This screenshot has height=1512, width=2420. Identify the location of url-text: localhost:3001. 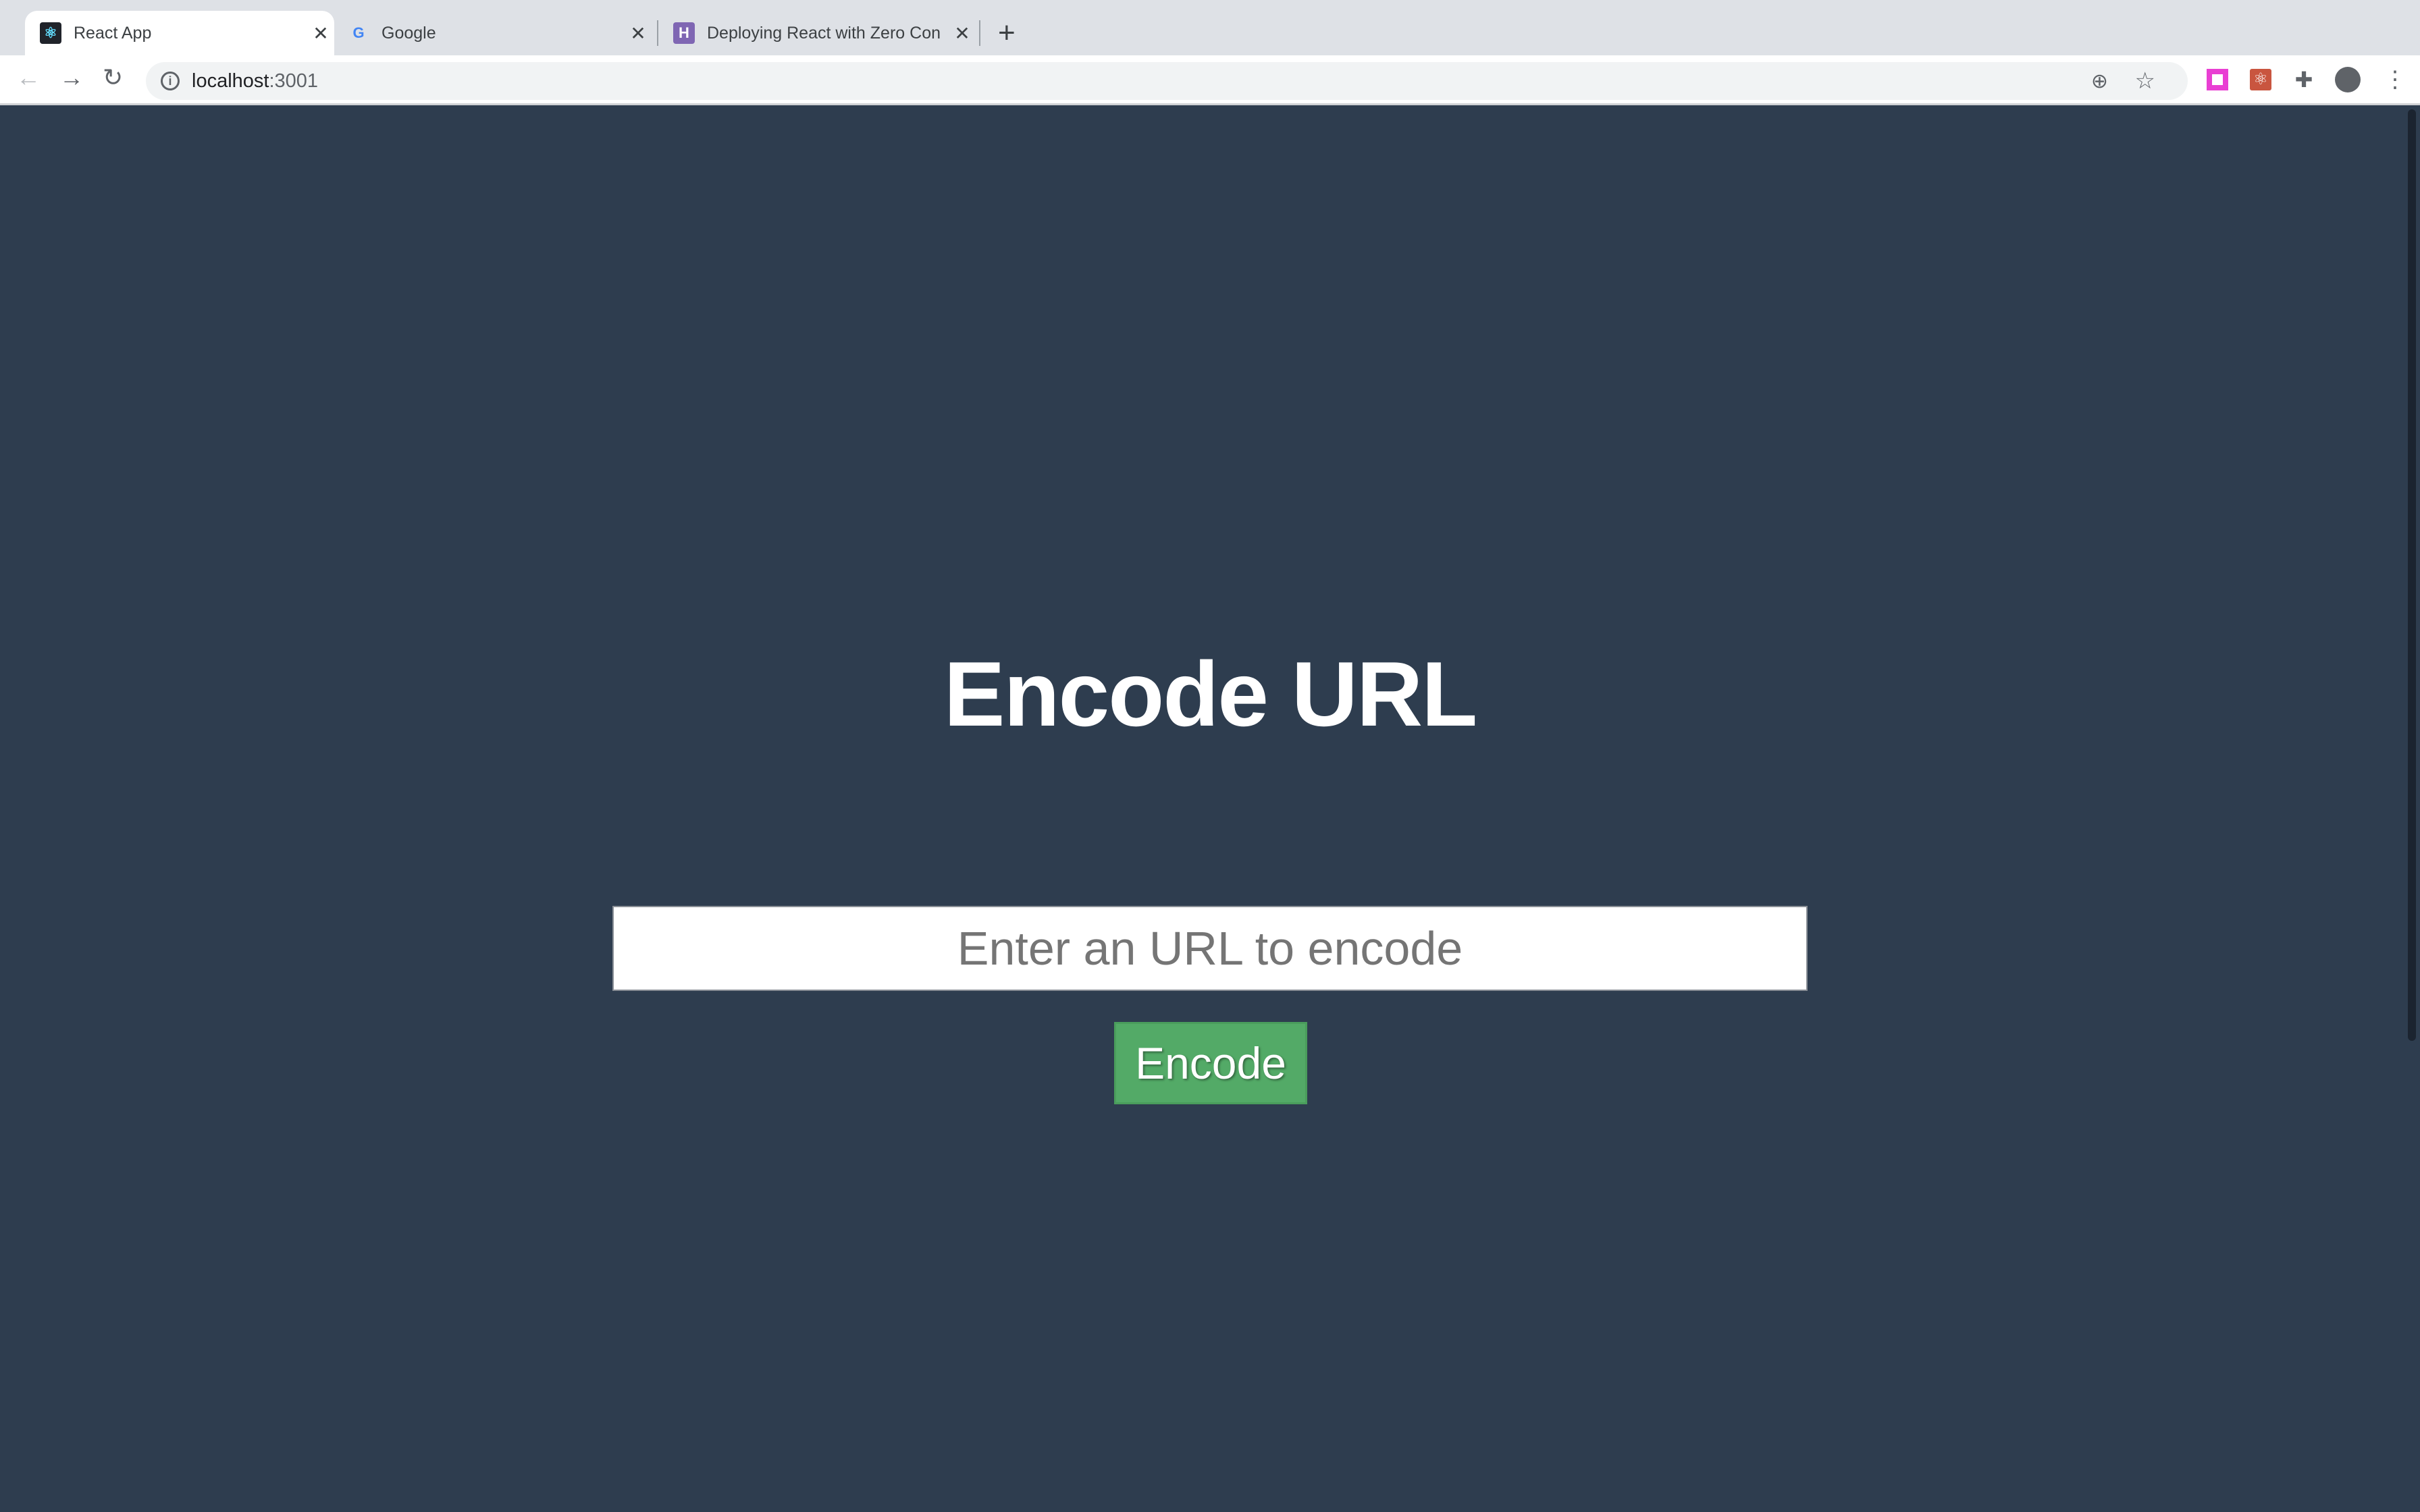
(255, 81).